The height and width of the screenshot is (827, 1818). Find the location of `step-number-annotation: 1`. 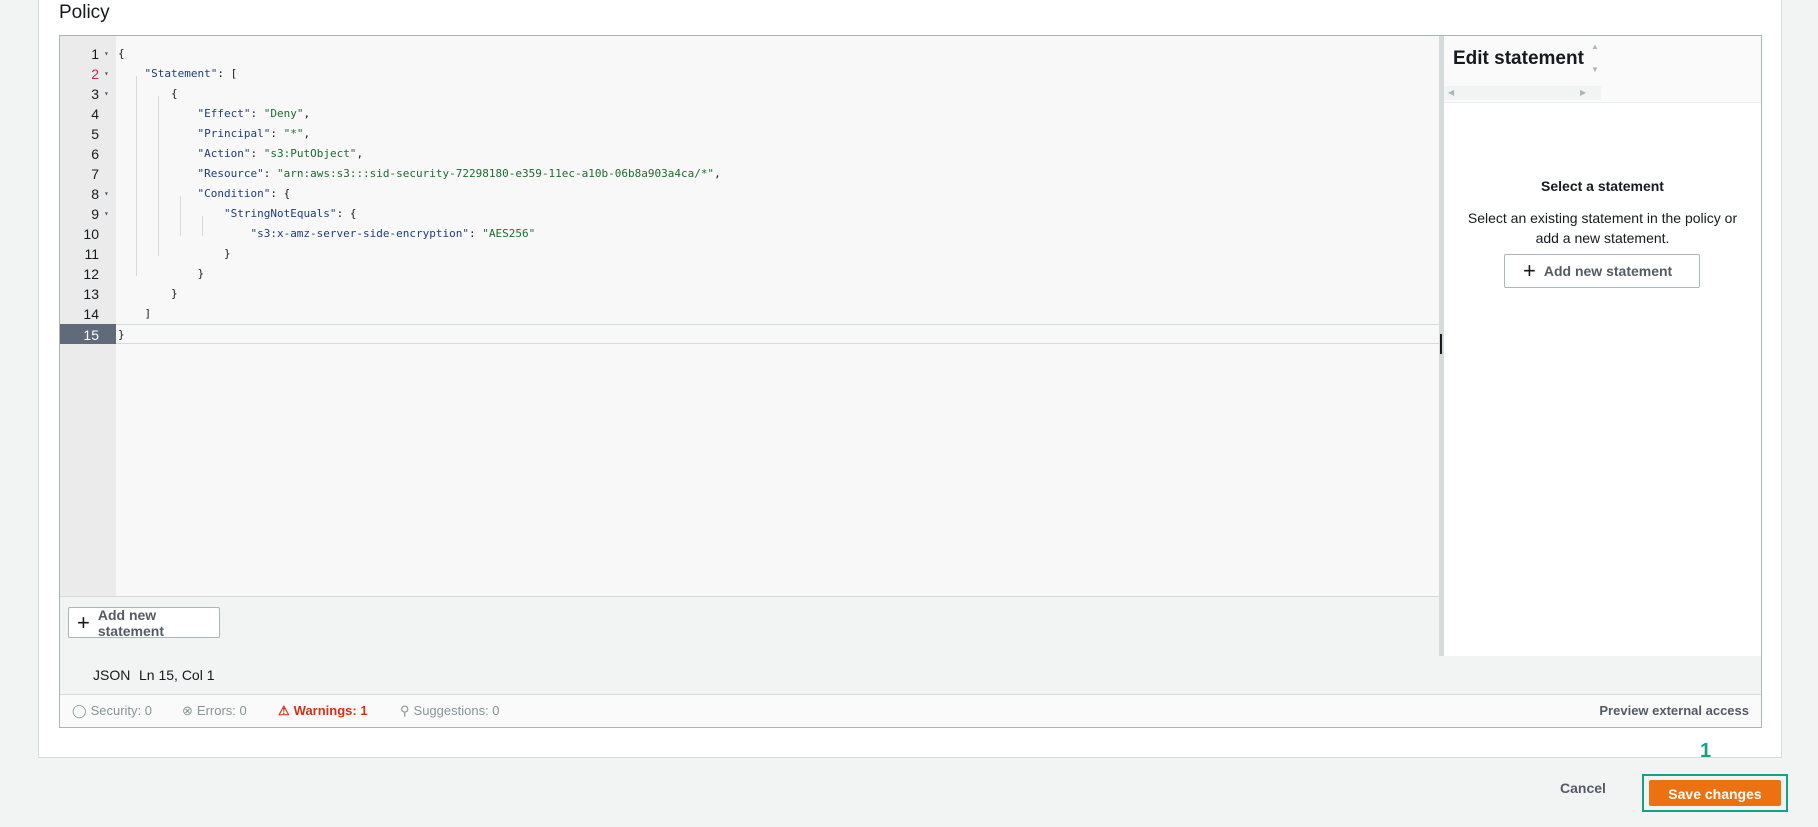

step-number-annotation: 1 is located at coordinates (1706, 751).